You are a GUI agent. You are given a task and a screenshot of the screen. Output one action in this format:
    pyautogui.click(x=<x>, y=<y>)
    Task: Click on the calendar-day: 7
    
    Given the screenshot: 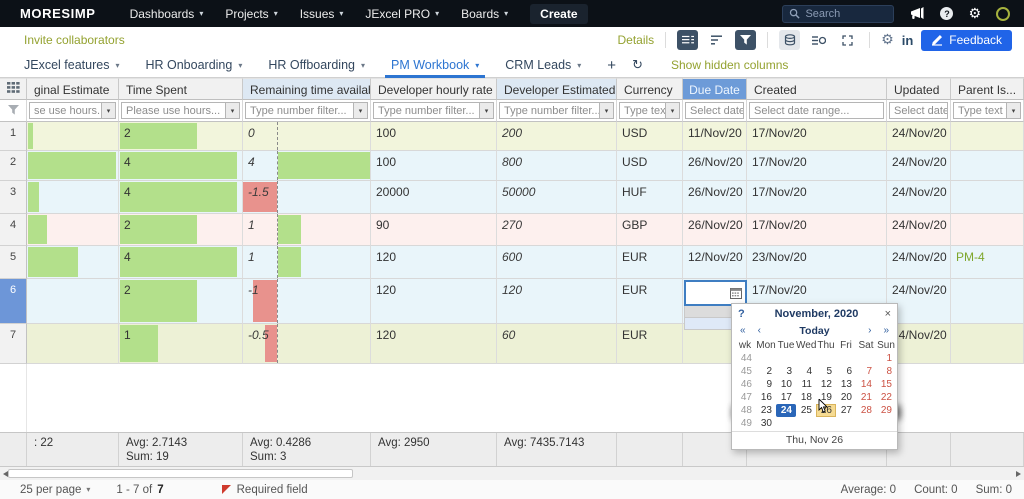 What is the action you would take?
    pyautogui.click(x=866, y=371)
    